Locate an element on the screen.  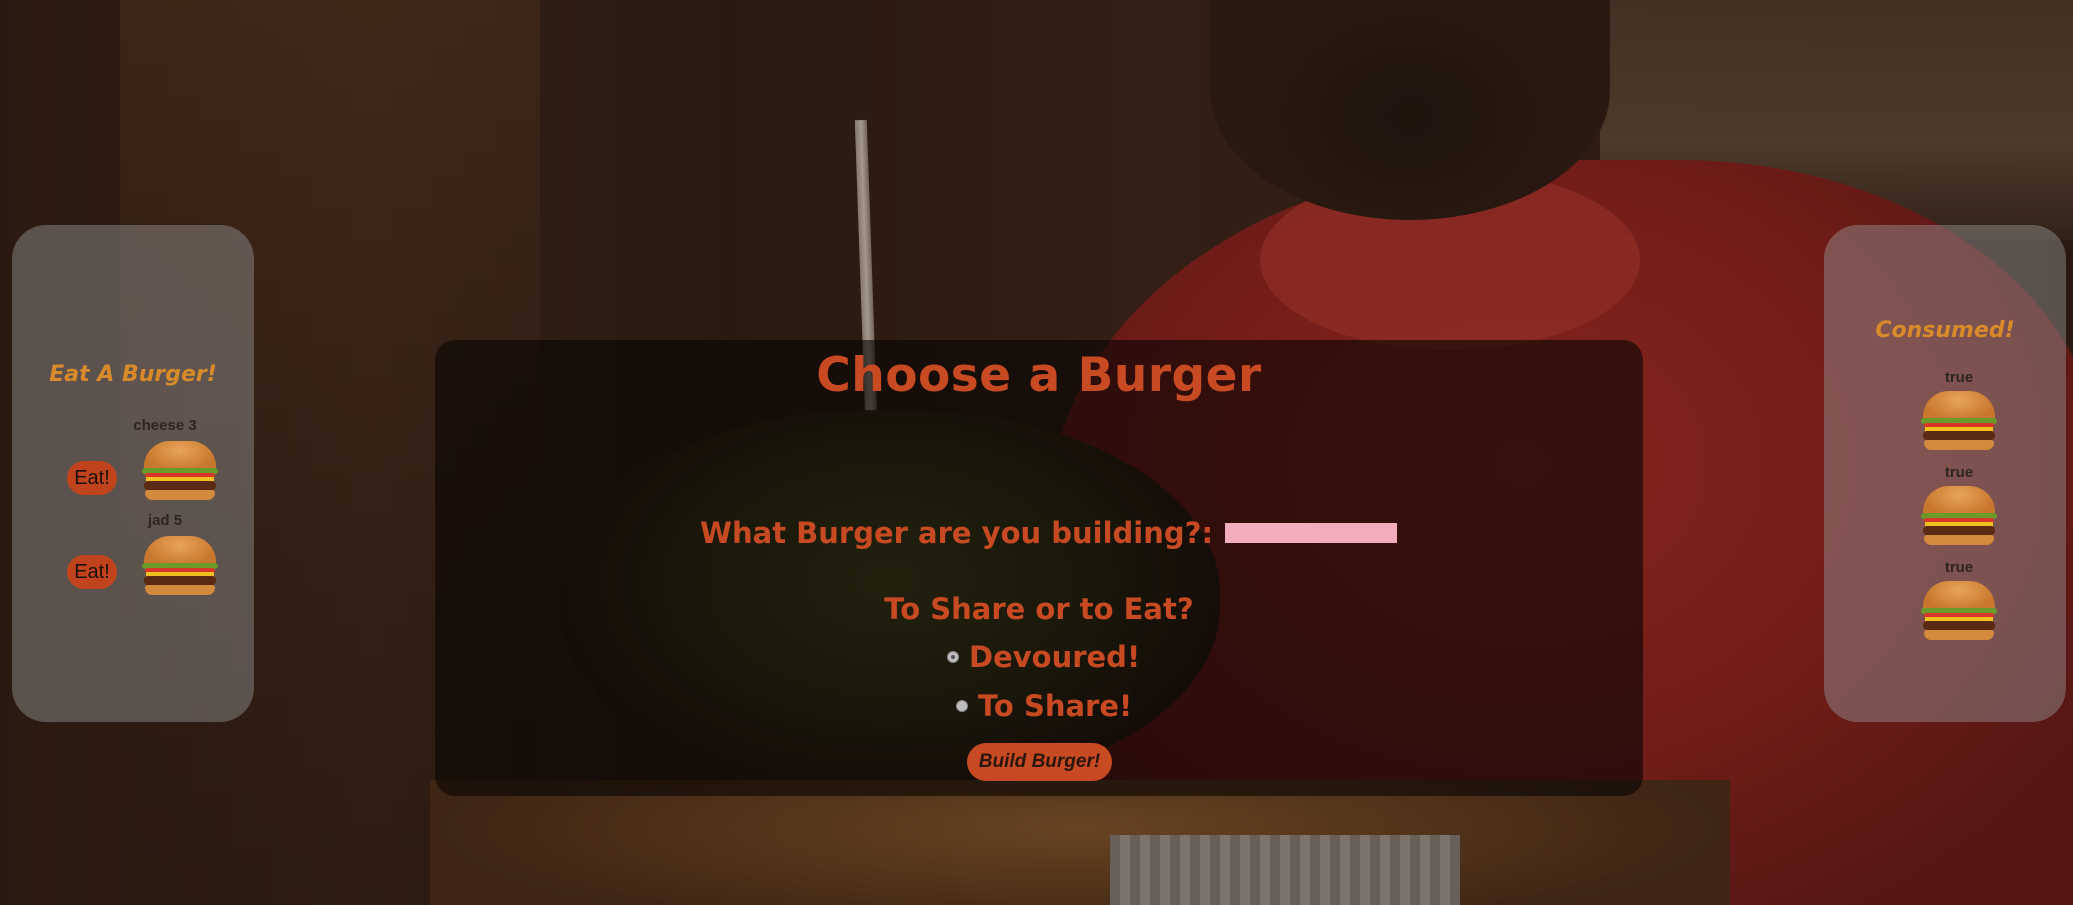
to-share-option: To Share! is located at coordinates (1044, 706).